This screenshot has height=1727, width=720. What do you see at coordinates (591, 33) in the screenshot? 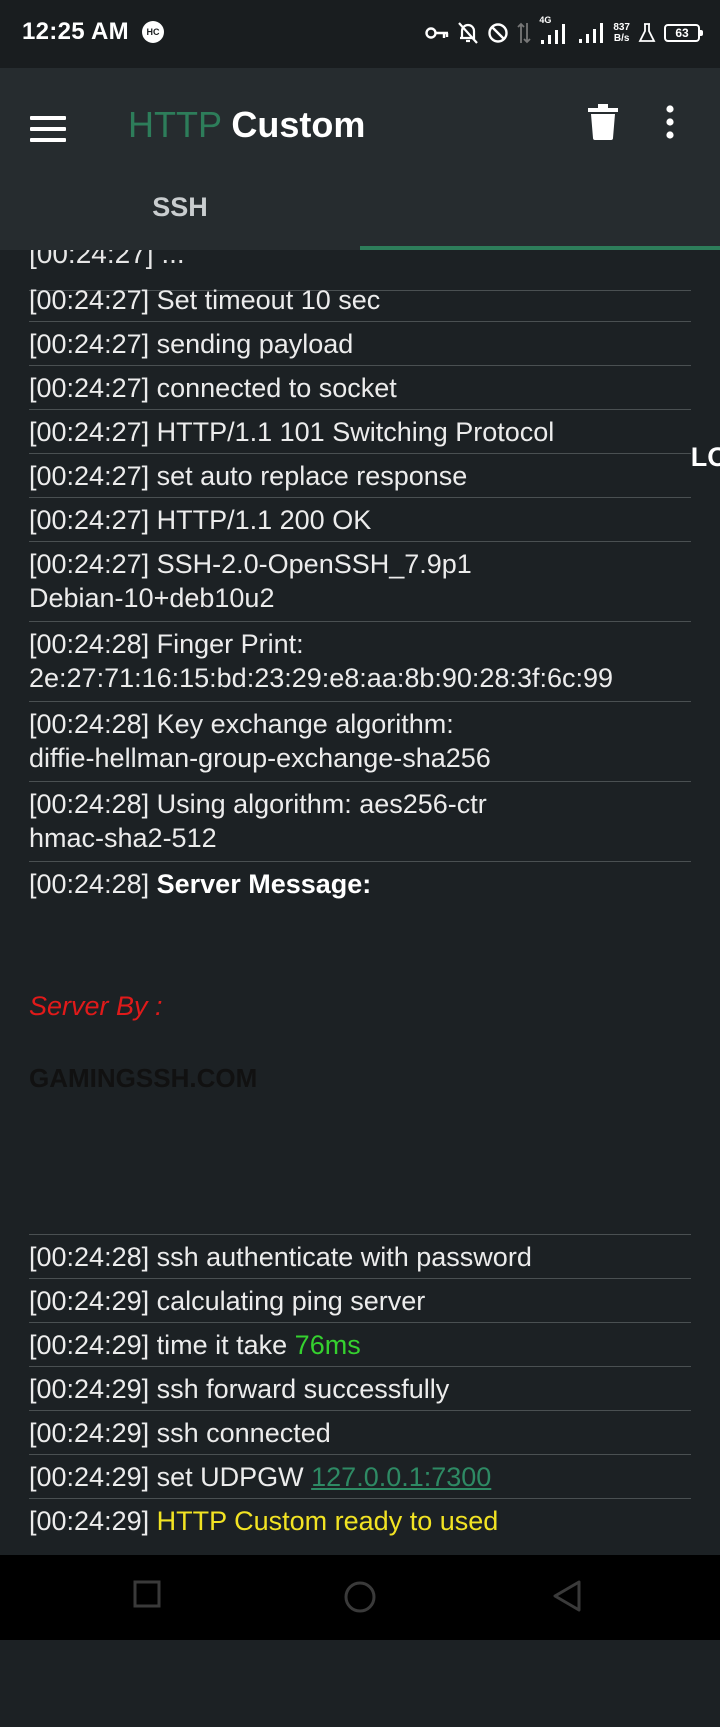
I see `signal-icon` at bounding box center [591, 33].